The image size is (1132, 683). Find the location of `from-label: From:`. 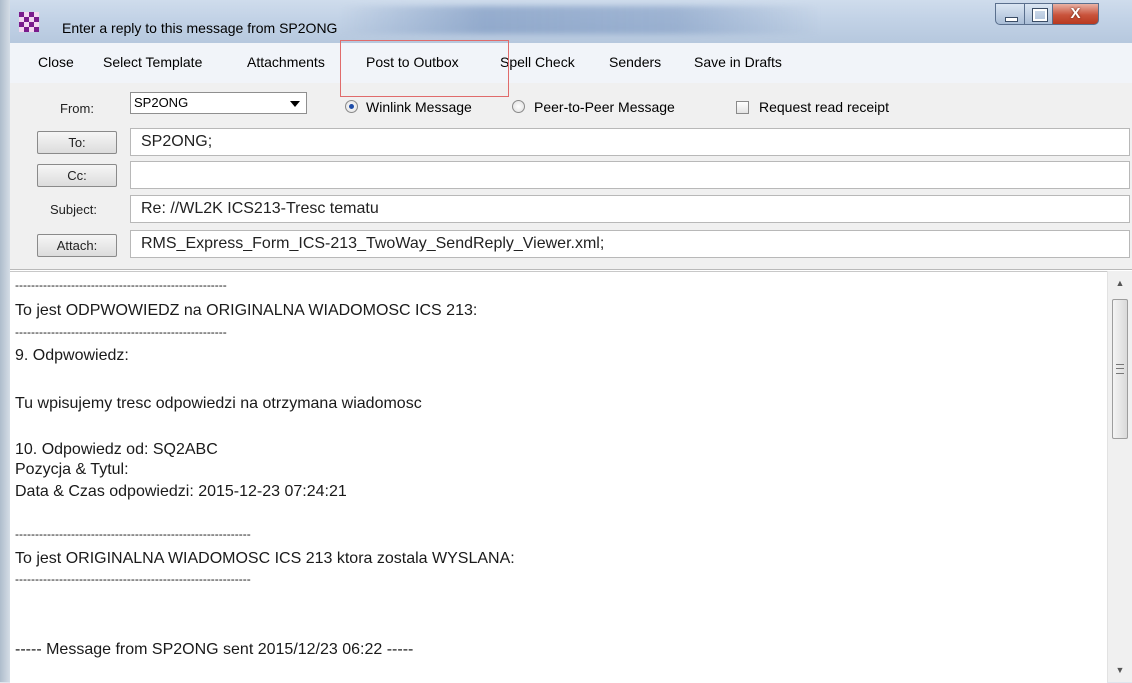

from-label: From: is located at coordinates (77, 108).